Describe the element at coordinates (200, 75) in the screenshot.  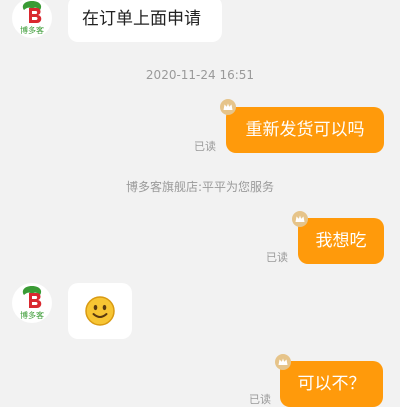
I see `message-timestamp: 2020-11-24 16:51` at that location.